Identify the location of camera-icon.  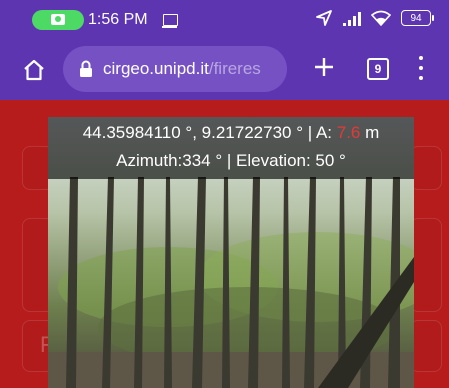
(58, 19).